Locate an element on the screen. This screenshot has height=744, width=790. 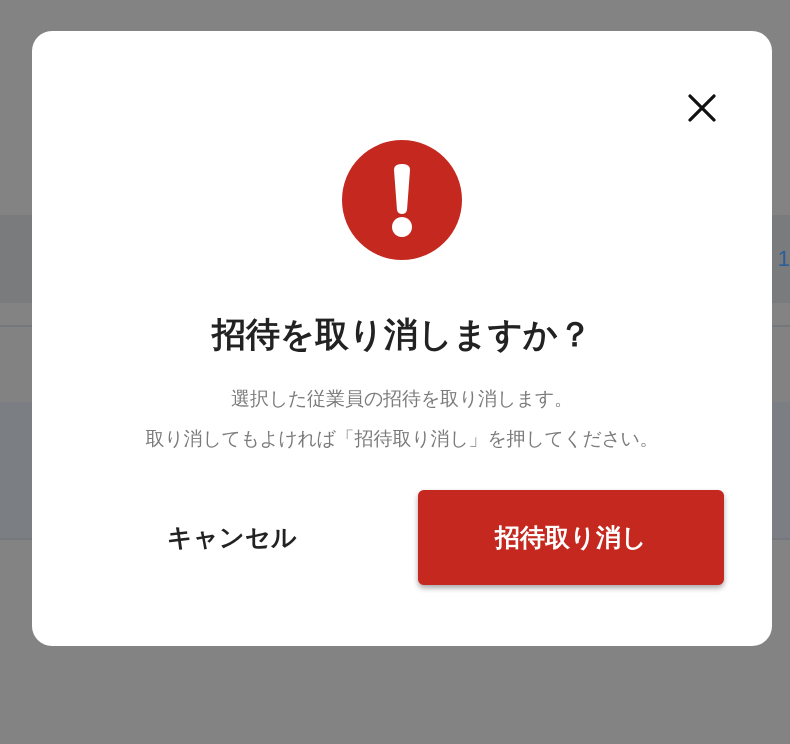
exclamation-icon is located at coordinates (402, 200).